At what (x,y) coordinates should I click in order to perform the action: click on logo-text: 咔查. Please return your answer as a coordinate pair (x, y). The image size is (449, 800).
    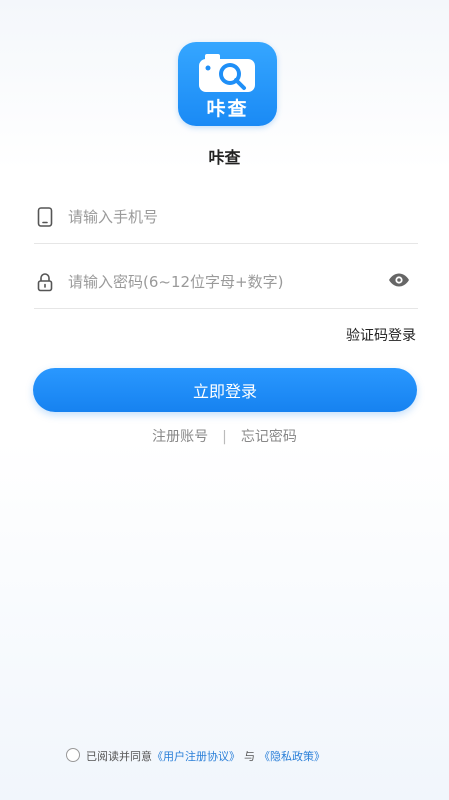
    Looking at the image, I should click on (227, 109).